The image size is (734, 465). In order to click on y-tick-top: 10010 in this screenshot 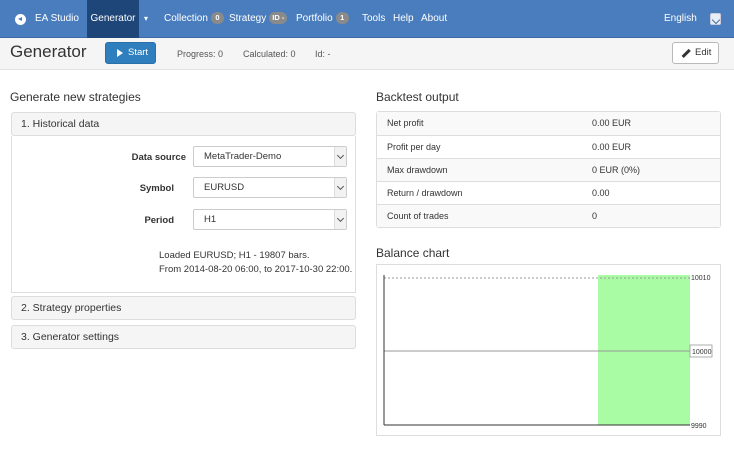, I will do `click(701, 278)`.